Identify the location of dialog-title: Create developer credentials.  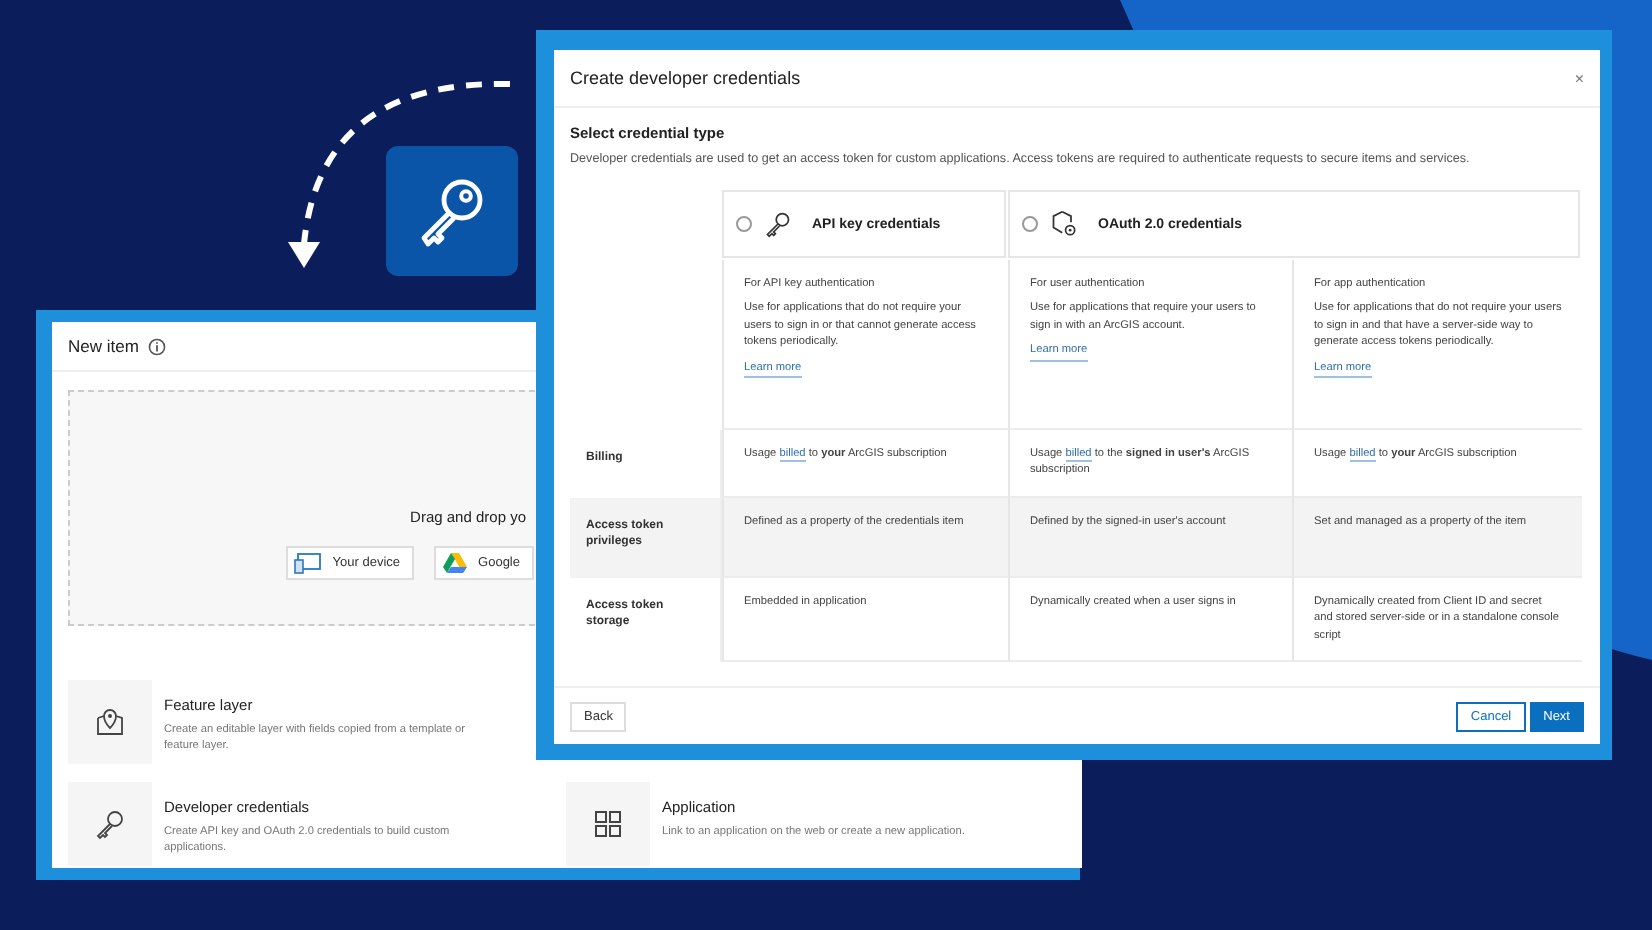
(685, 78).